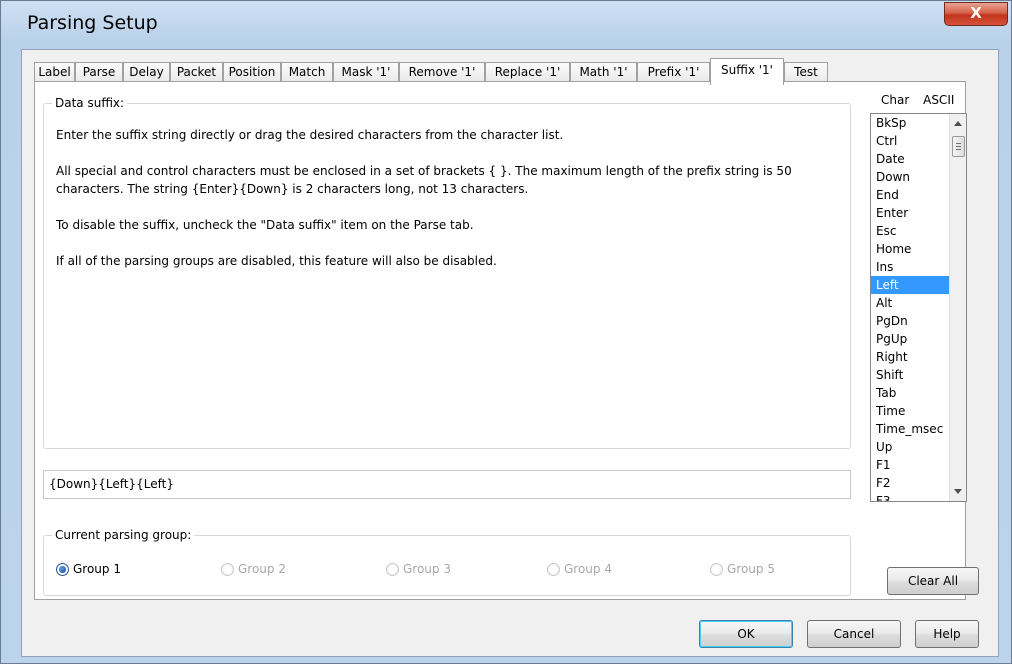  I want to click on current-parsing-group-label: Current parsing group:, so click(123, 535).